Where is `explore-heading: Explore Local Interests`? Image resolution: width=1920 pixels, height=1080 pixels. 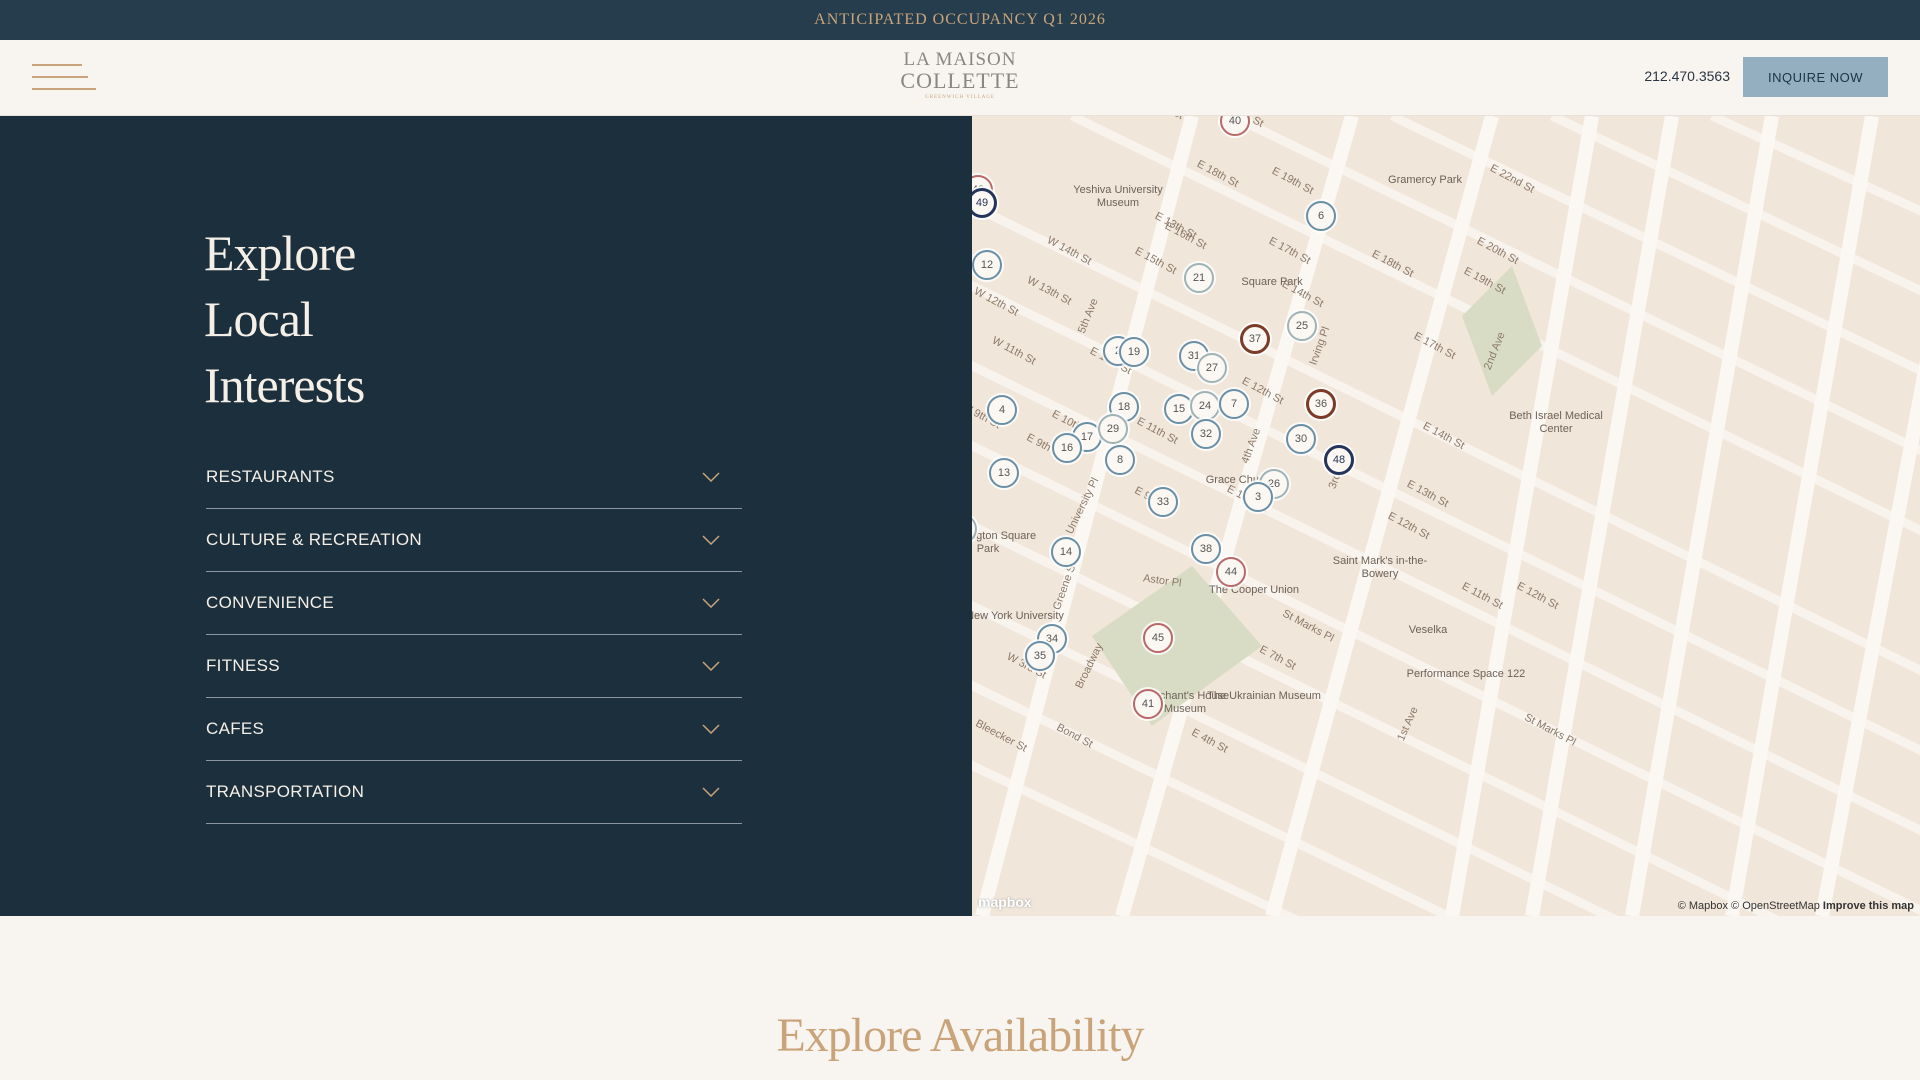
explore-heading: Explore Local Interests is located at coordinates (284, 319).